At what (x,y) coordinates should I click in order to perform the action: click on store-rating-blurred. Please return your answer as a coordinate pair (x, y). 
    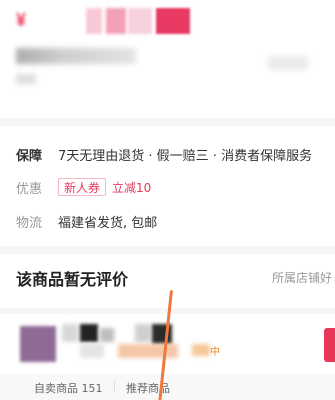
    Looking at the image, I should click on (148, 351).